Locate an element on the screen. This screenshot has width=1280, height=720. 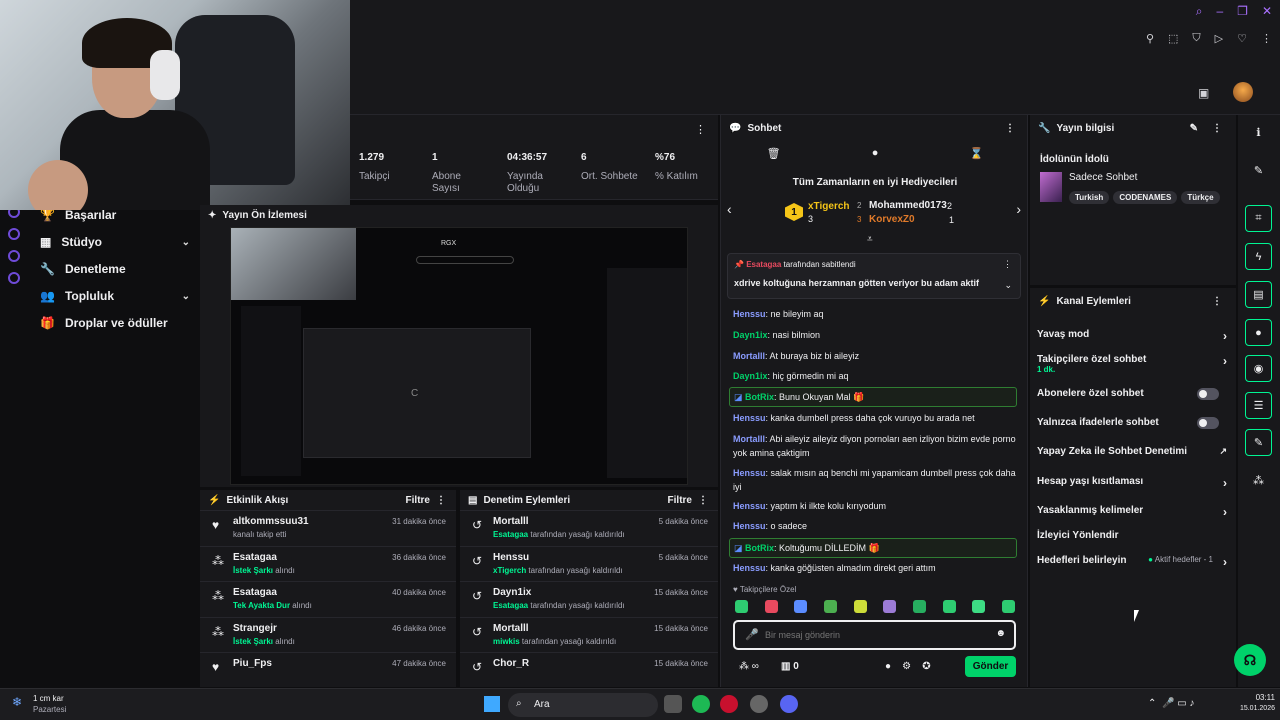
points-icon: ⁂ ∞ is located at coordinates (749, 666).